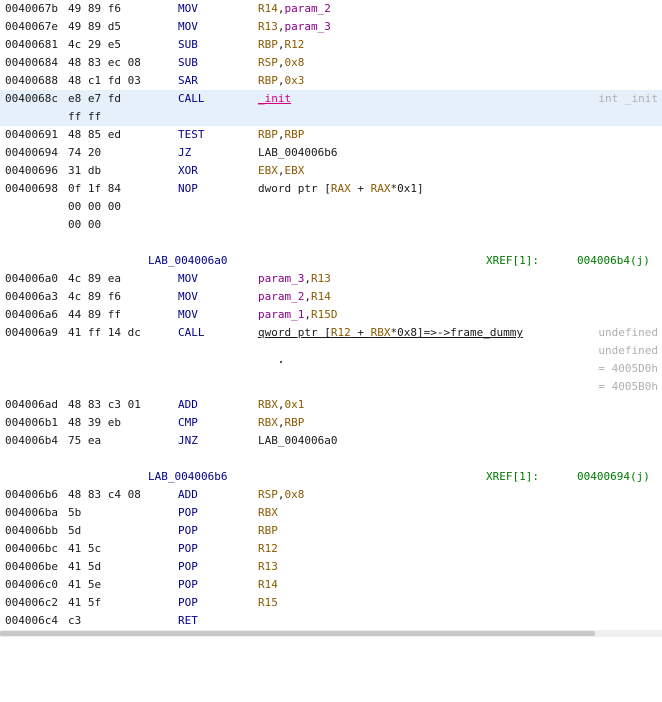 This screenshot has height=702, width=662. Describe the element at coordinates (104, 494) in the screenshot. I see `bytes: 48 83 c4 08` at that location.